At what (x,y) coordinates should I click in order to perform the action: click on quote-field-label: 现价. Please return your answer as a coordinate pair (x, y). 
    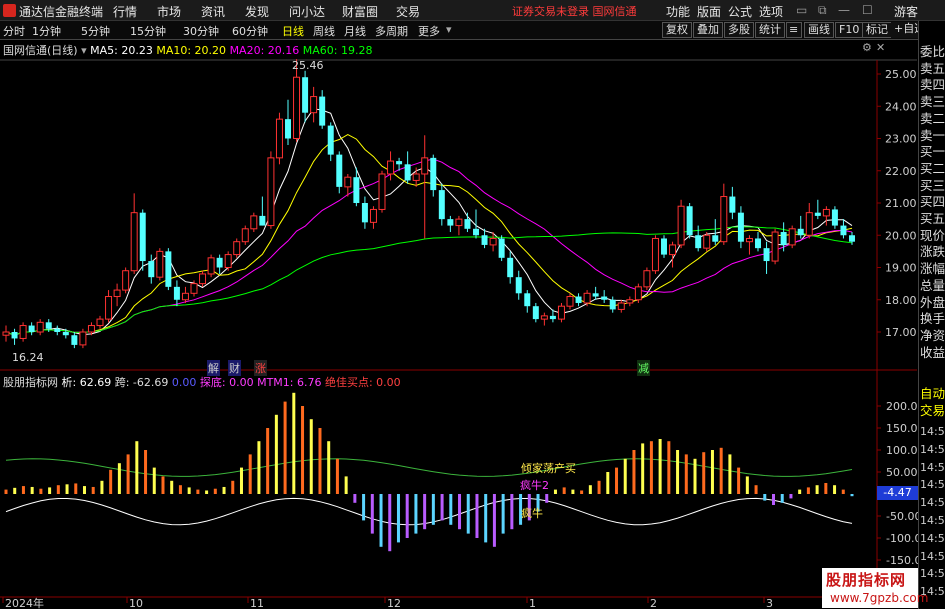
    Looking at the image, I should click on (932, 235).